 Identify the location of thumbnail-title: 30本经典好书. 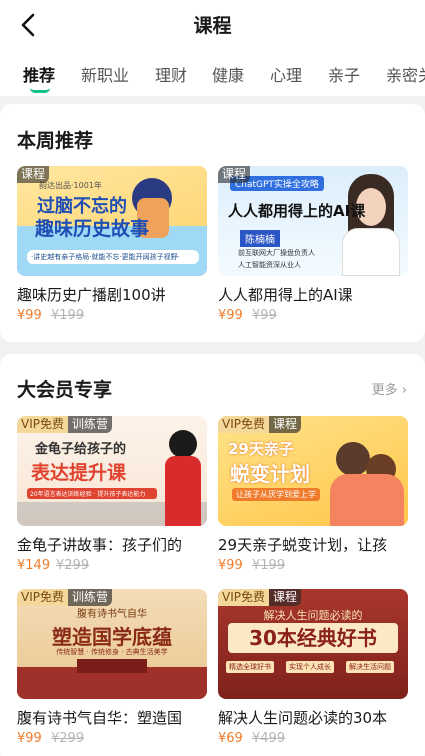
(313, 638).